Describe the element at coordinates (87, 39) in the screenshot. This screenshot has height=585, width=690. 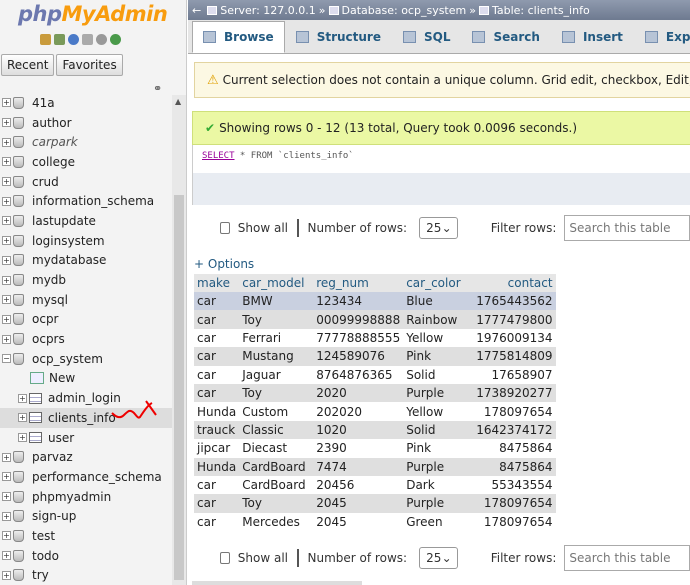
I see `docs-icon` at that location.